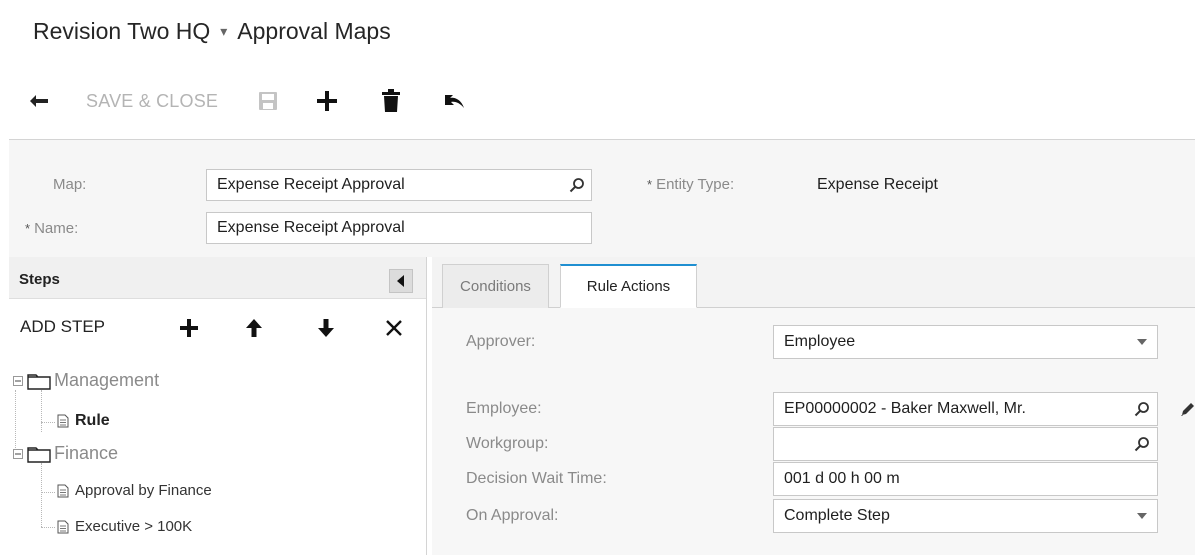 The image size is (1195, 555). I want to click on approver-label: Approver:, so click(501, 341).